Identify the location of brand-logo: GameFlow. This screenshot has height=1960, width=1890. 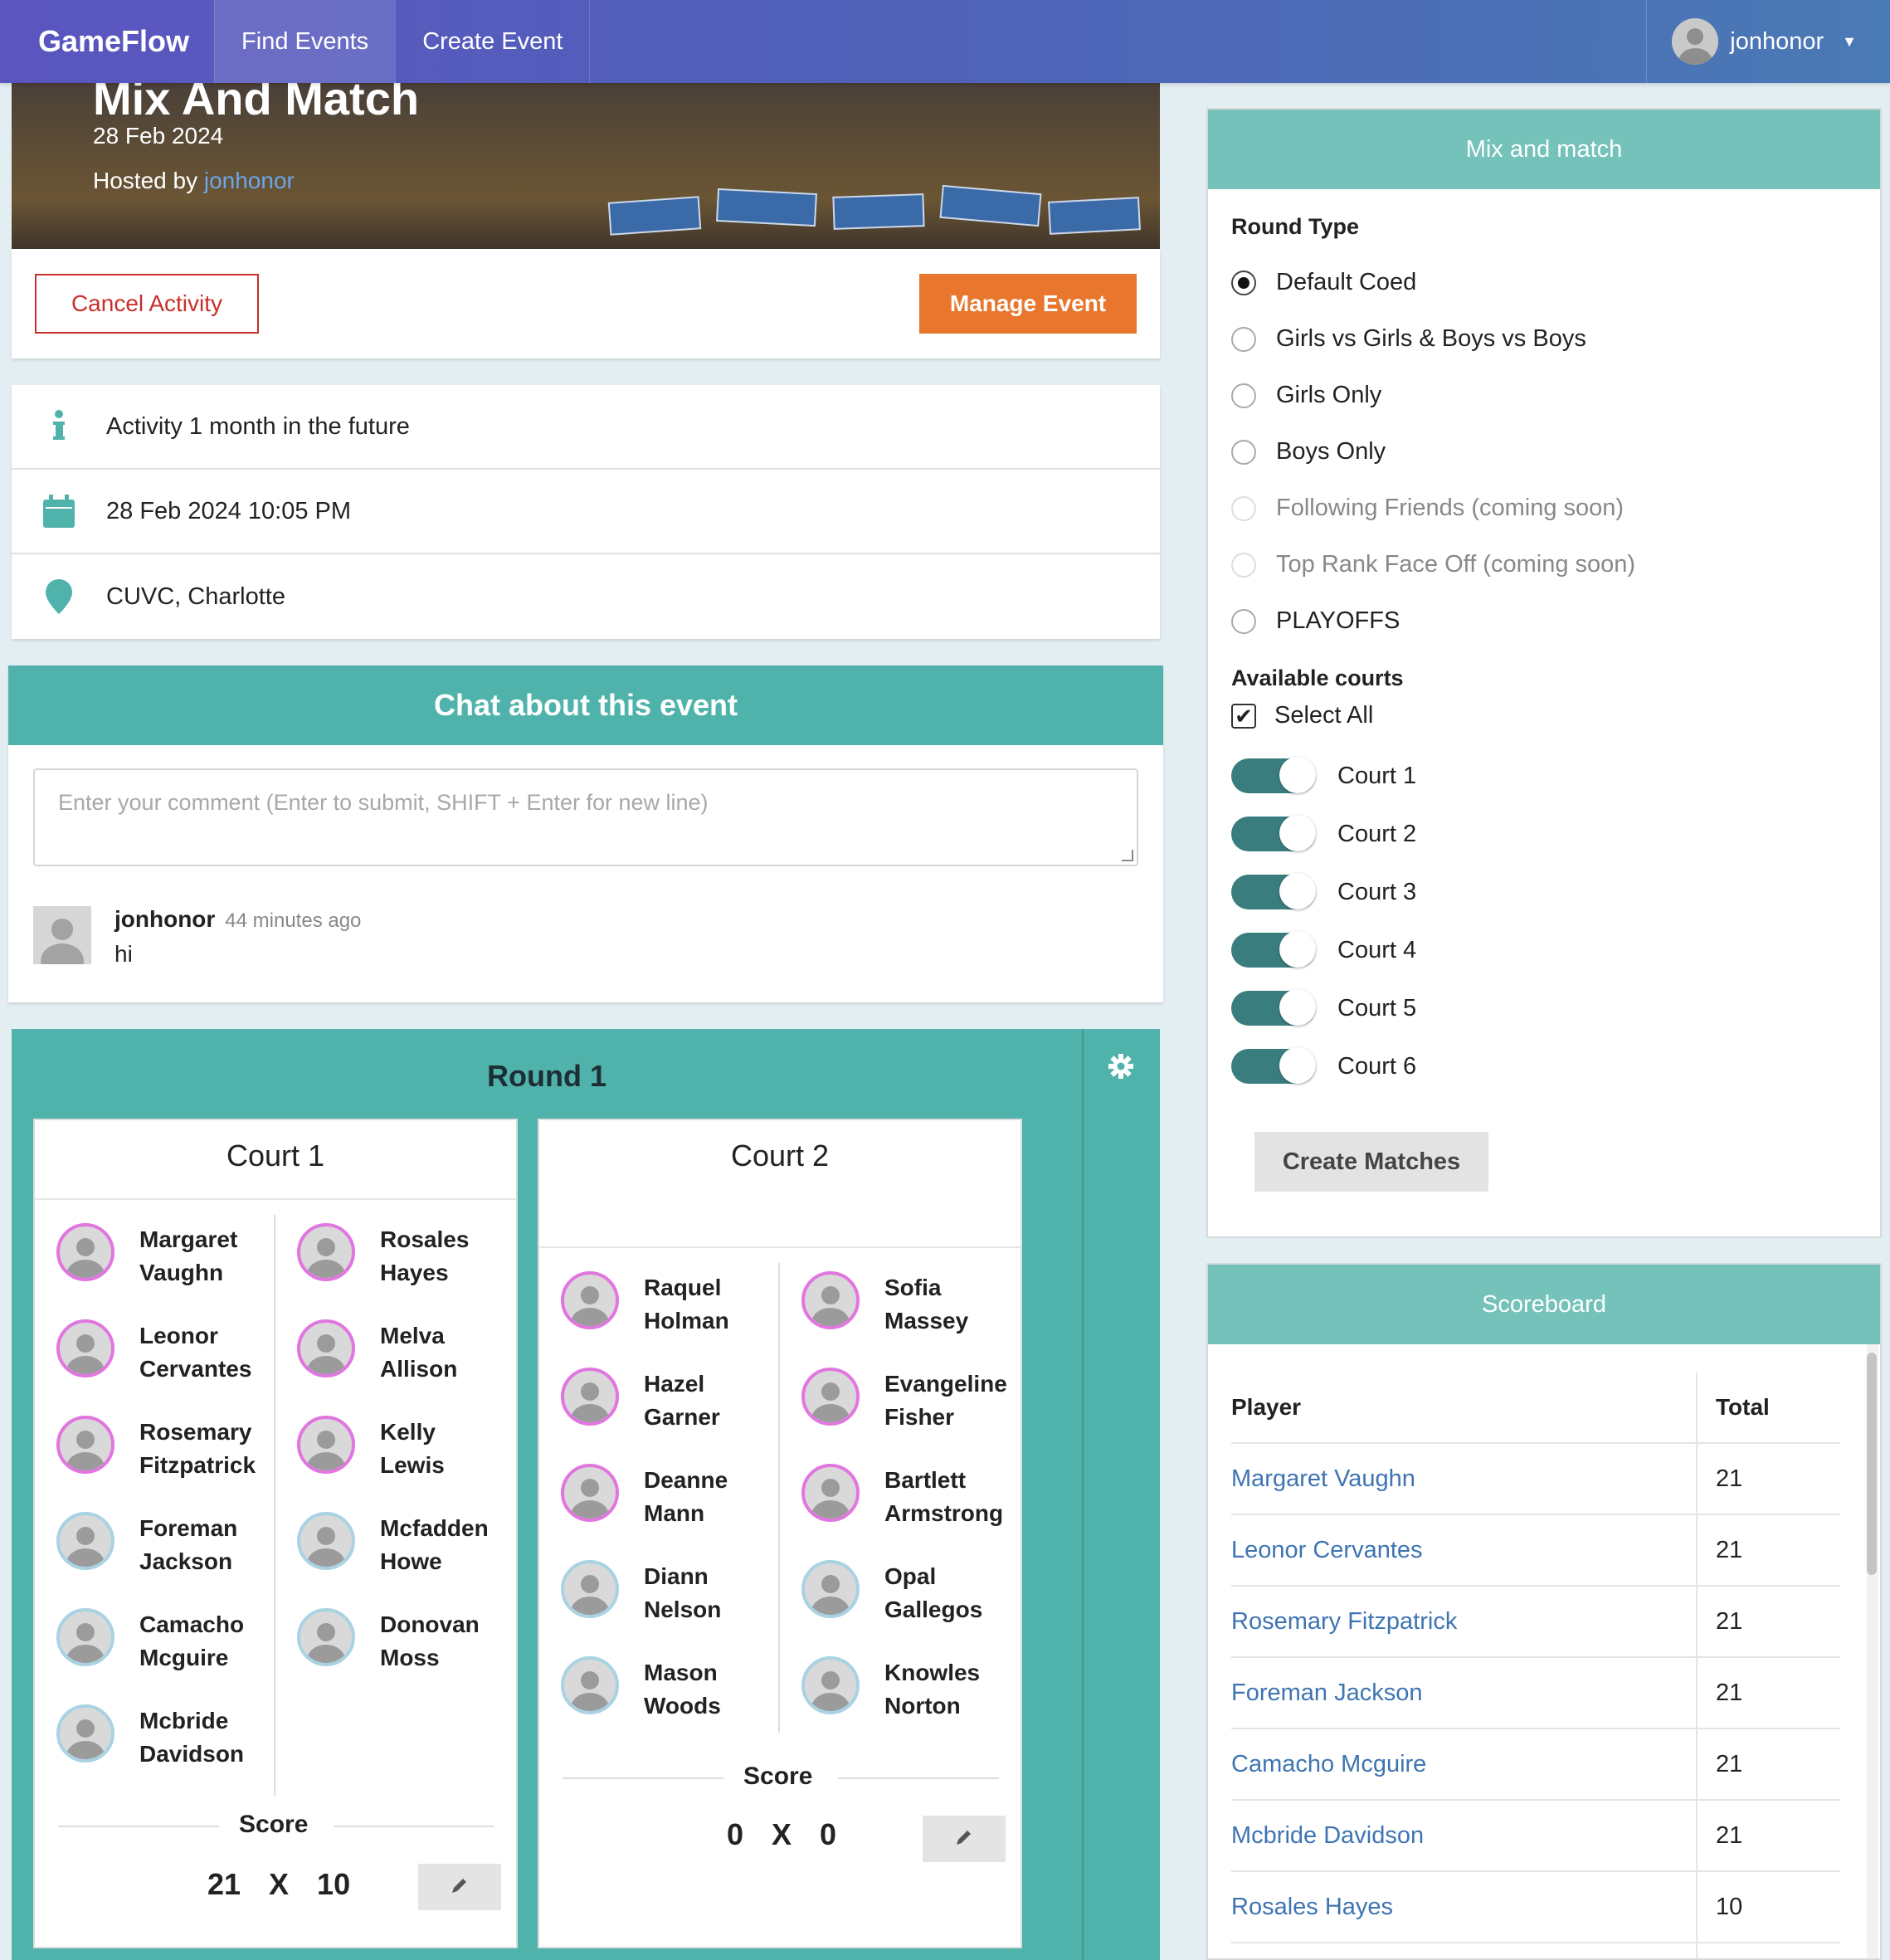
(107, 41).